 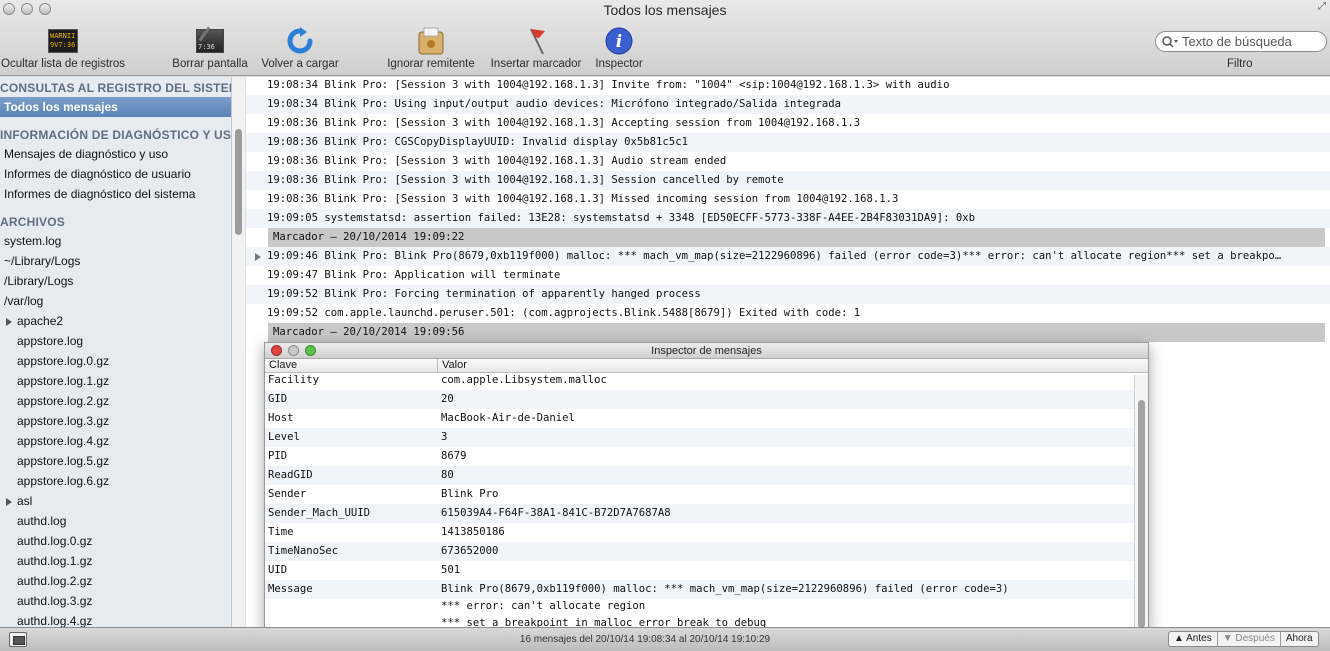 What do you see at coordinates (1249, 639) in the screenshot?
I see `later-button: ▼ Después` at bounding box center [1249, 639].